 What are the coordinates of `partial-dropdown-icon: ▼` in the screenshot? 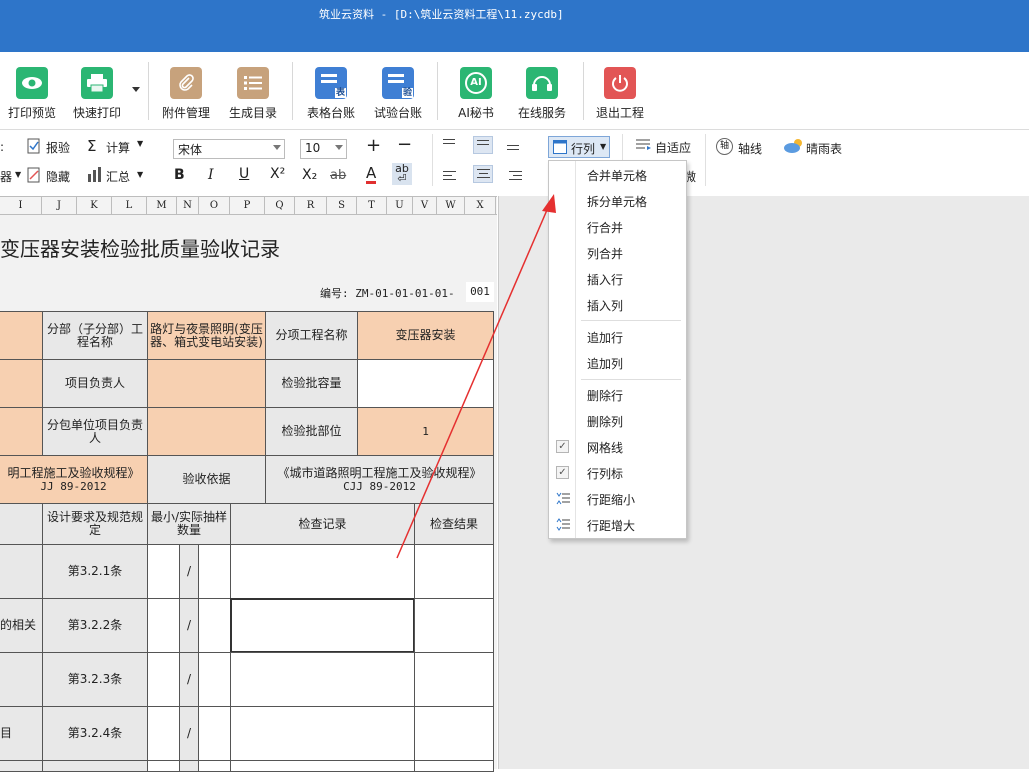 It's located at (18, 174).